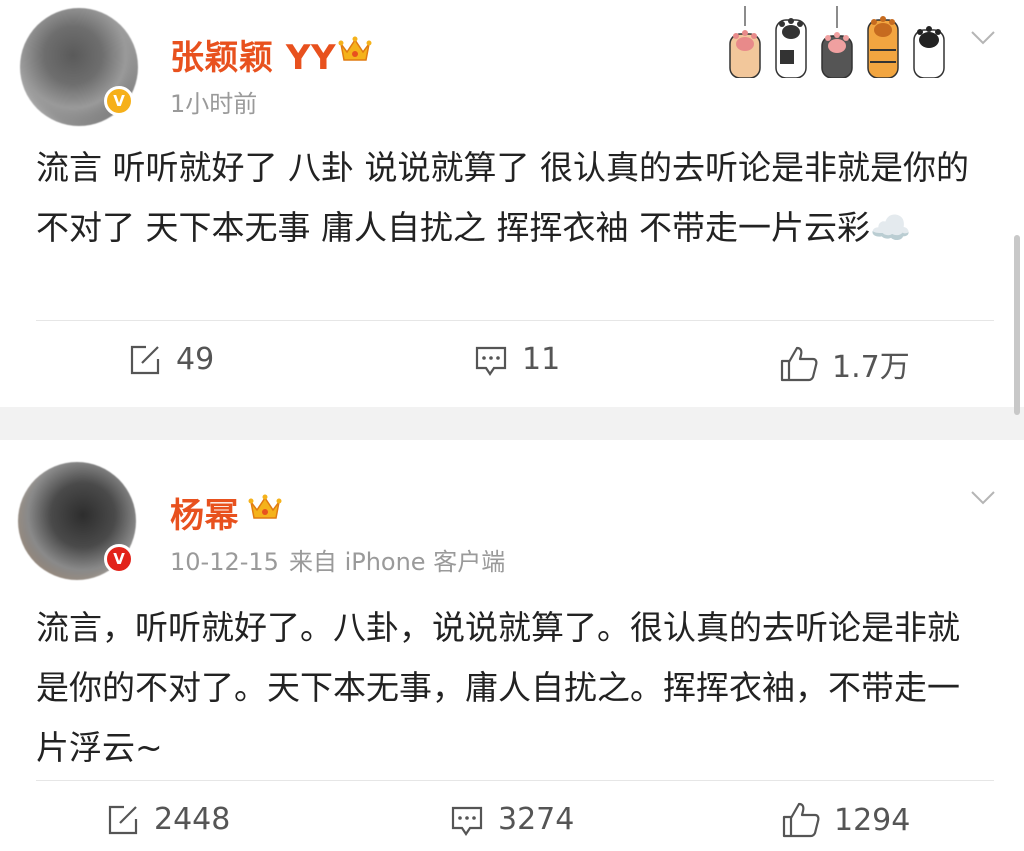 Image resolution: width=1024 pixels, height=851 pixels. Describe the element at coordinates (872, 820) in the screenshot. I see `like-count: 1294` at that location.